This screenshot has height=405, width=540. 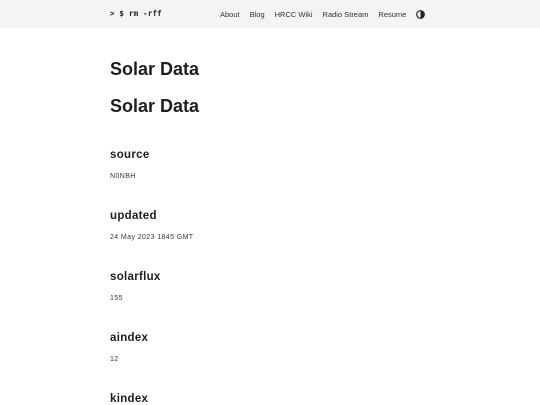 I want to click on nav-radio-stream: Radio Stream, so click(x=346, y=14).